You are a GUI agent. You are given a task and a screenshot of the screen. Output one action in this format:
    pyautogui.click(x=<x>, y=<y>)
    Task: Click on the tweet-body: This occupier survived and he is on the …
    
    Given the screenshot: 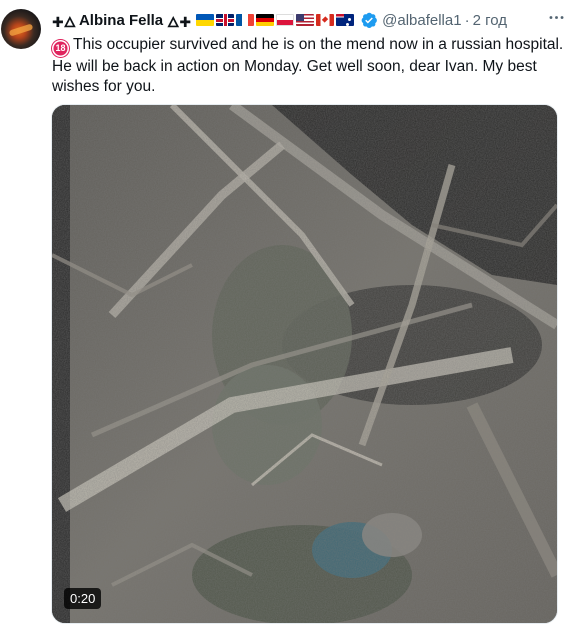 What is the action you would take?
    pyautogui.click(x=308, y=65)
    